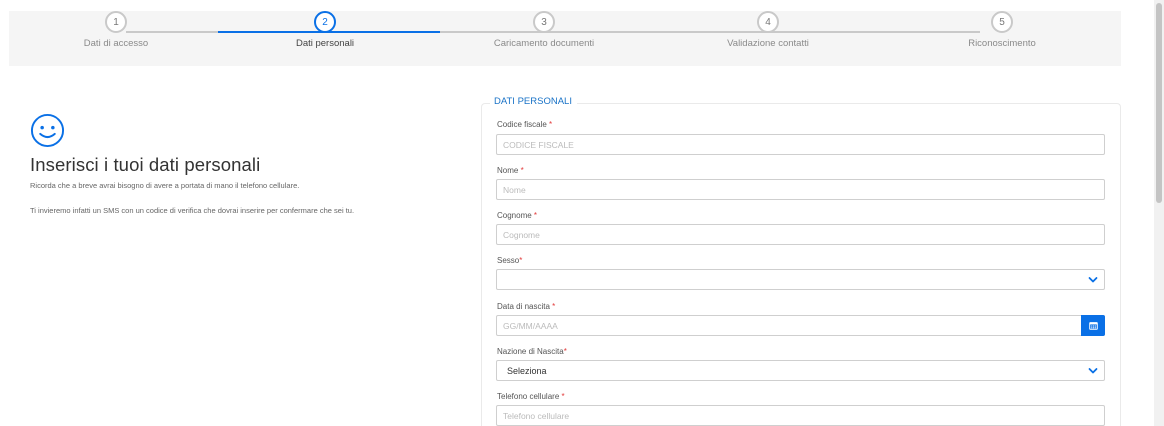 The height and width of the screenshot is (426, 1164). What do you see at coordinates (526, 306) in the screenshot?
I see `data-nascita-label: Data di nascita *` at bounding box center [526, 306].